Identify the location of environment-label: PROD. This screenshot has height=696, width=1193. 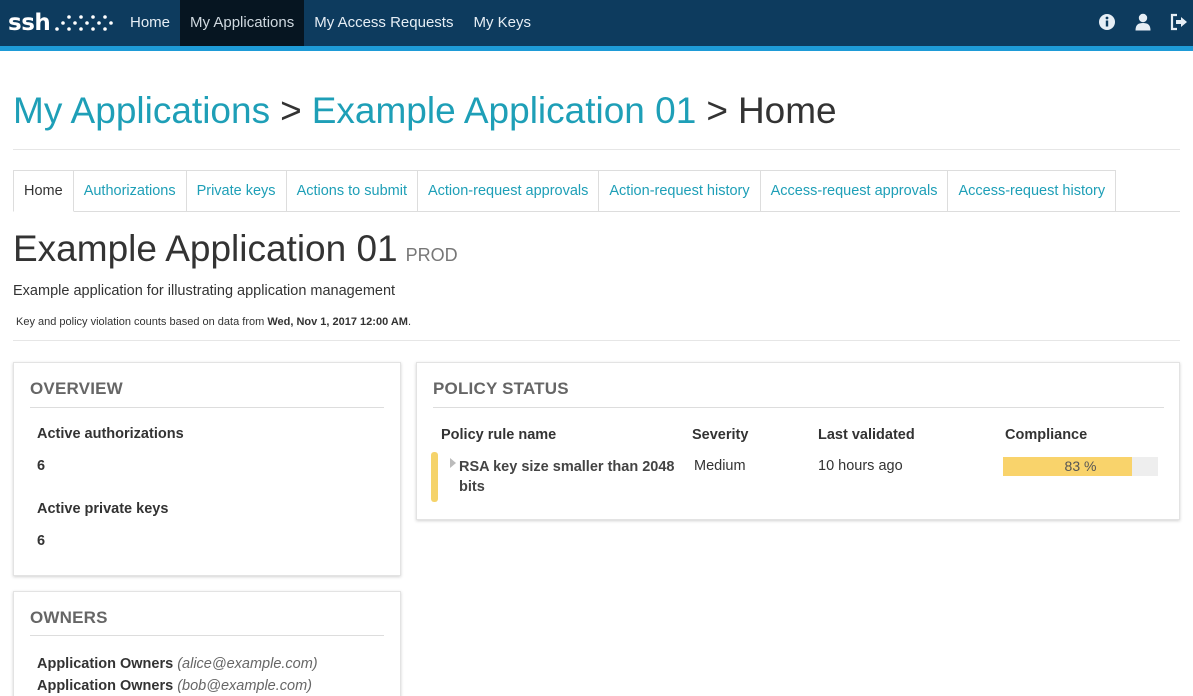
(431, 255).